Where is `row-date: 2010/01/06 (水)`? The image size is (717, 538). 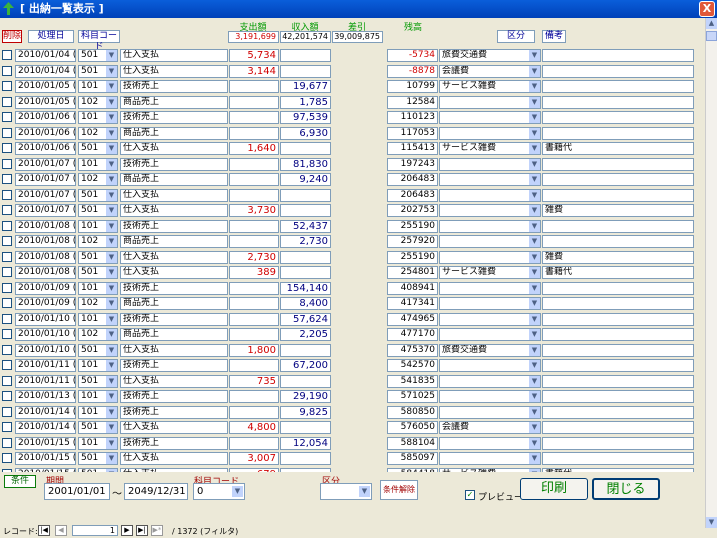 row-date: 2010/01/06 (水) is located at coordinates (45, 148).